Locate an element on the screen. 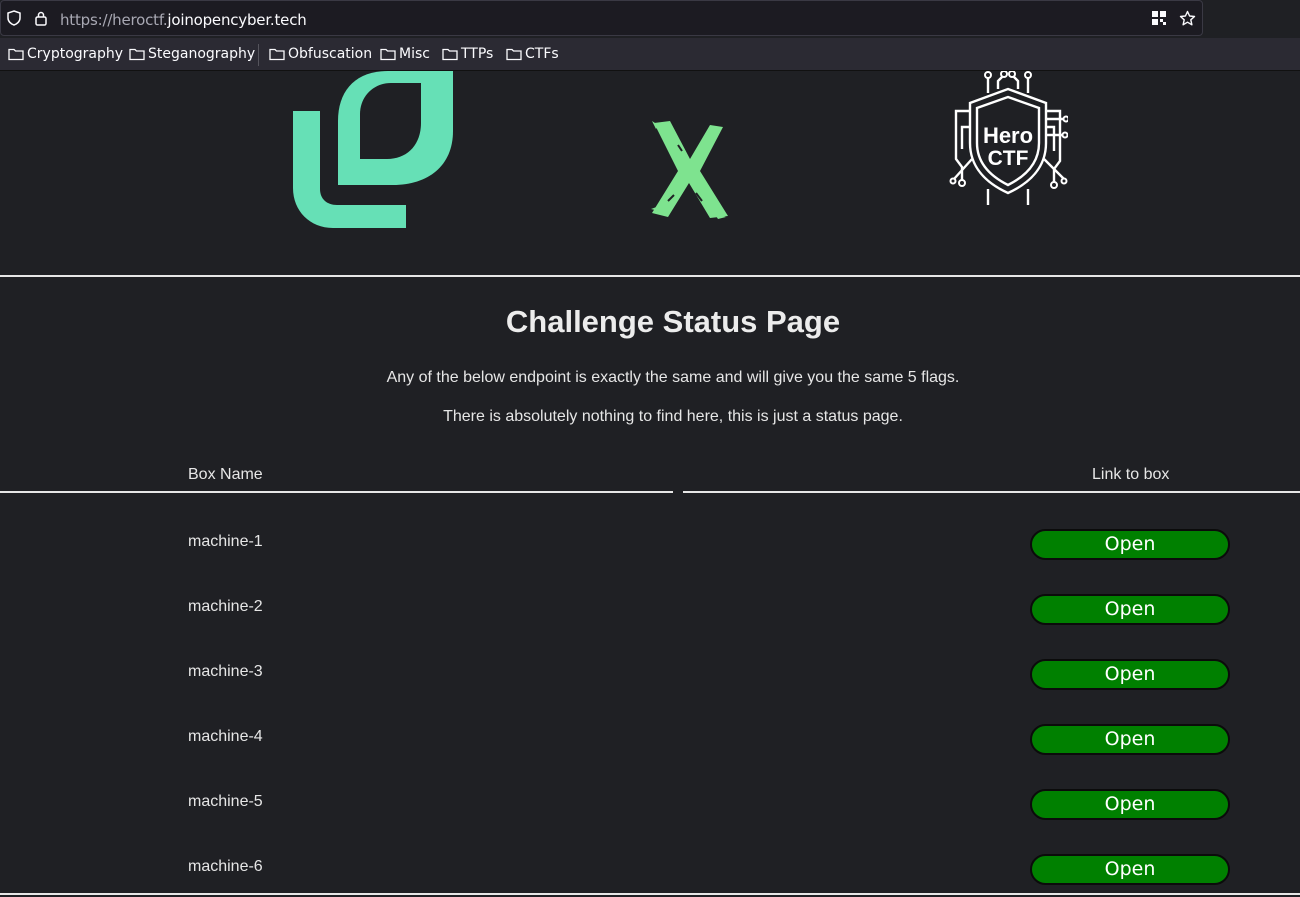 The width and height of the screenshot is (1300, 897). bookmark-label: Obfuscation is located at coordinates (330, 54).